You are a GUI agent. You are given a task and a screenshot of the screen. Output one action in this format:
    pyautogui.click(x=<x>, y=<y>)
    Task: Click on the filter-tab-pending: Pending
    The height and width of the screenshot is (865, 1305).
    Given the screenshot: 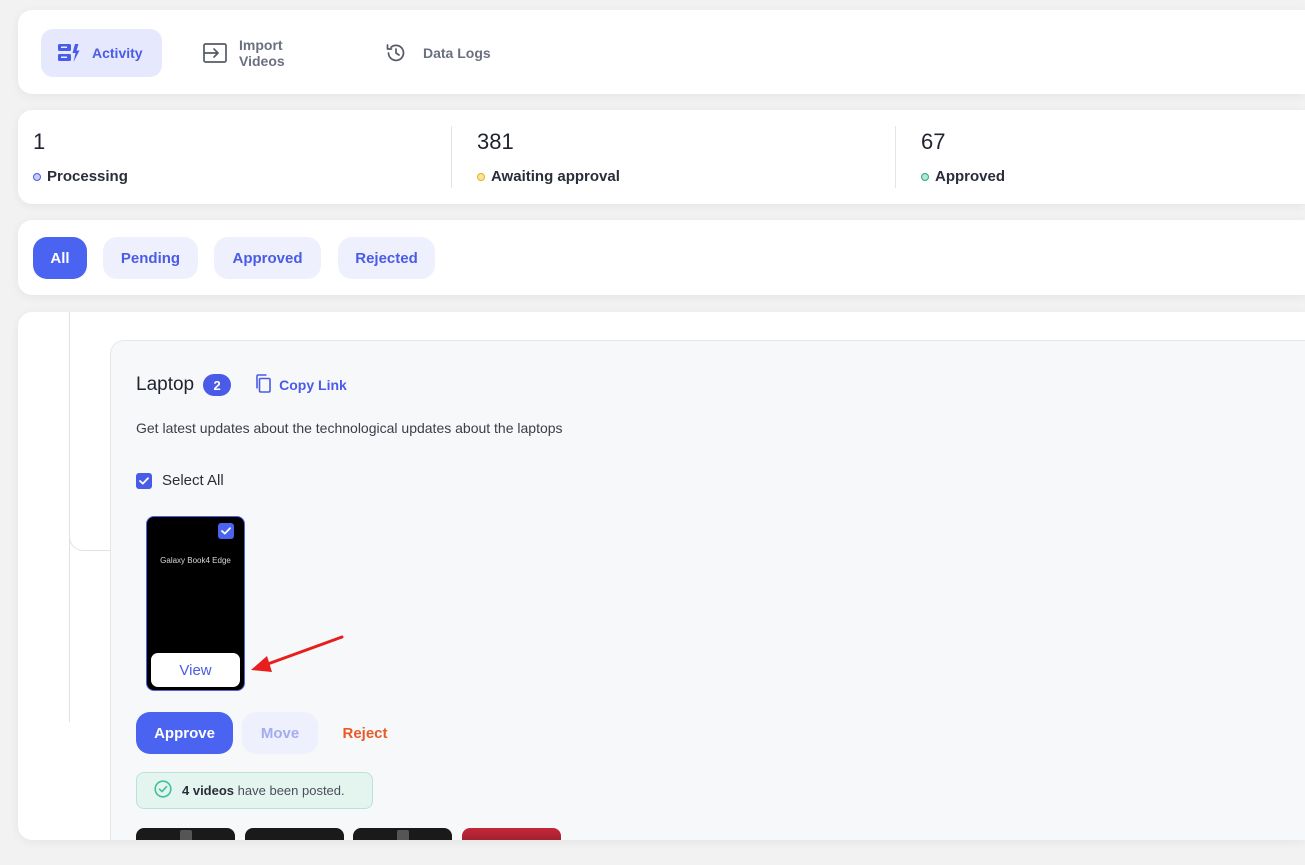 What is the action you would take?
    pyautogui.click(x=150, y=258)
    